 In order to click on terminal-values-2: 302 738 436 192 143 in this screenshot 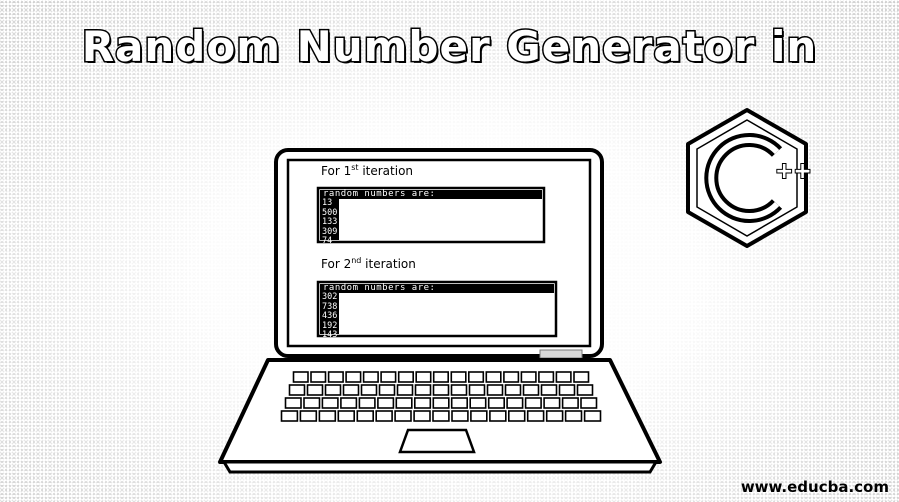, I will do `click(330, 316)`.